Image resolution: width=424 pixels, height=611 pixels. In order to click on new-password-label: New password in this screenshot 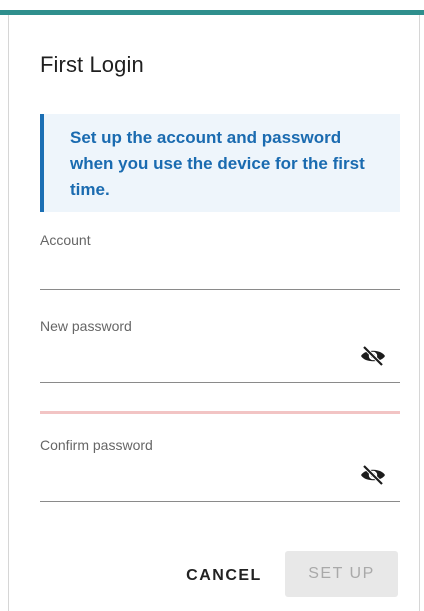, I will do `click(86, 326)`.